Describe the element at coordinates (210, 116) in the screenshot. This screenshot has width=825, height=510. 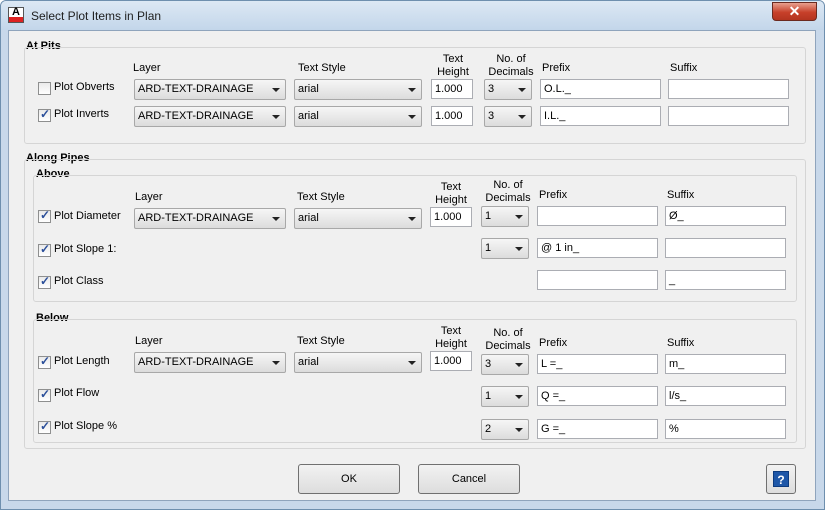
I see `plot-inverts-layer-select: ARD-TEXT-DRAINAGE` at that location.